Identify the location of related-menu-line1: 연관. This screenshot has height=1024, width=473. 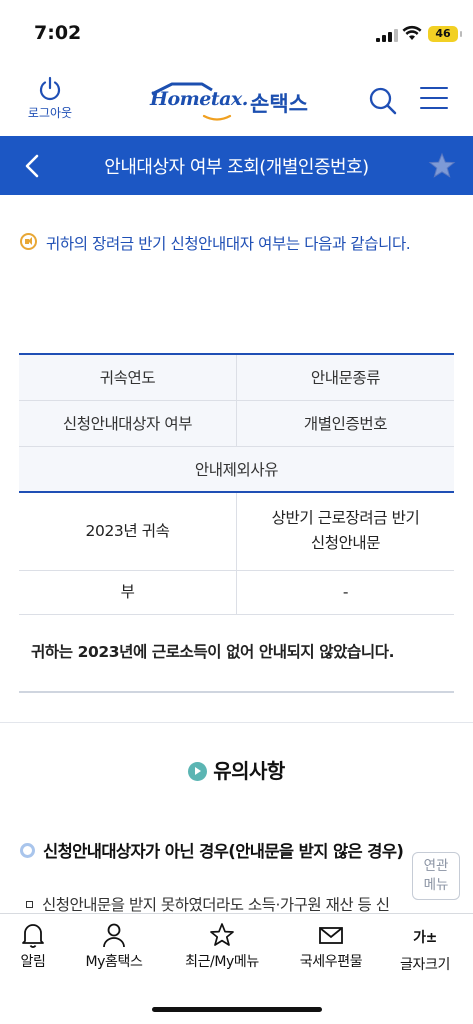
(436, 866).